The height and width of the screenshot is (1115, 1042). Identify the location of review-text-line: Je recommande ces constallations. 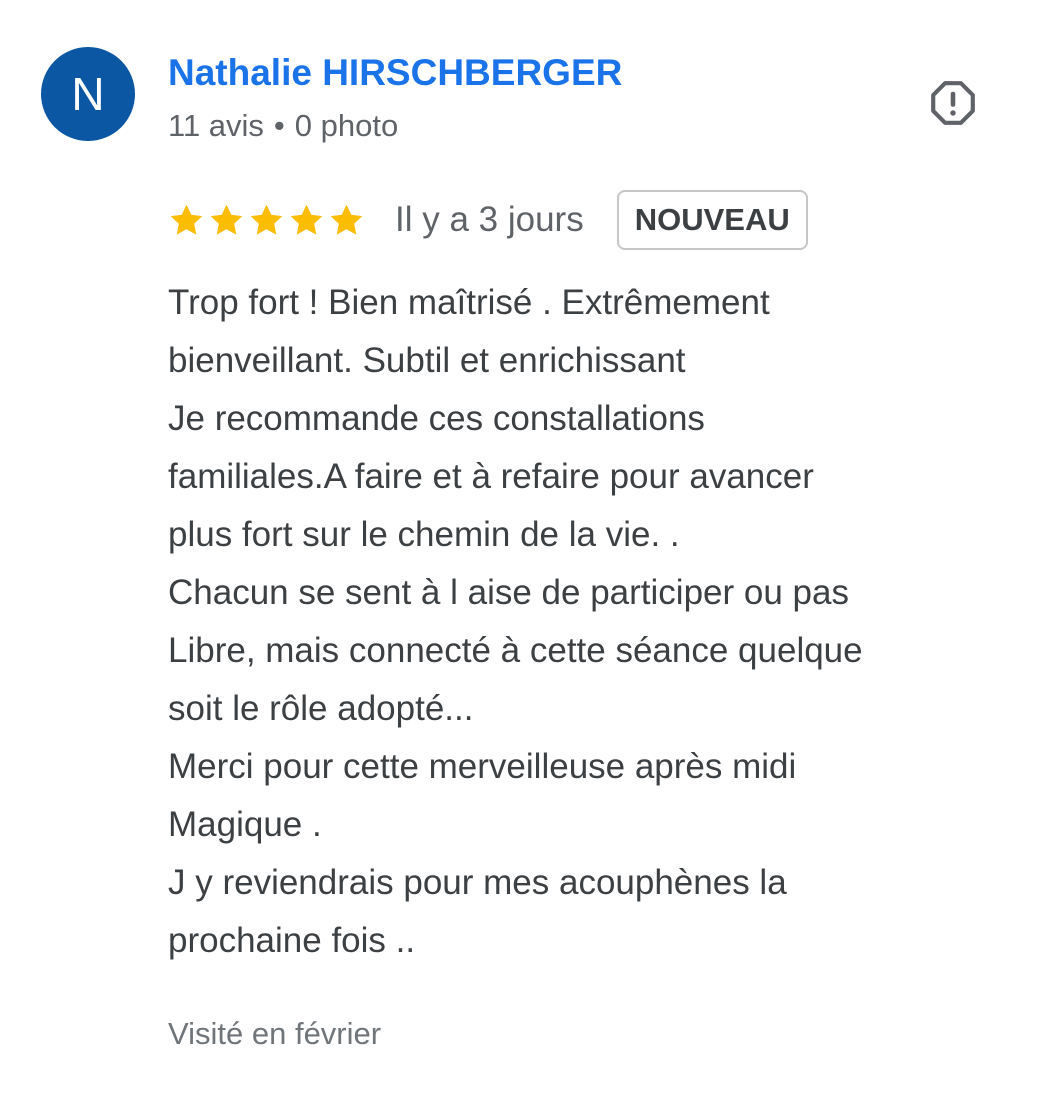
(436, 418).